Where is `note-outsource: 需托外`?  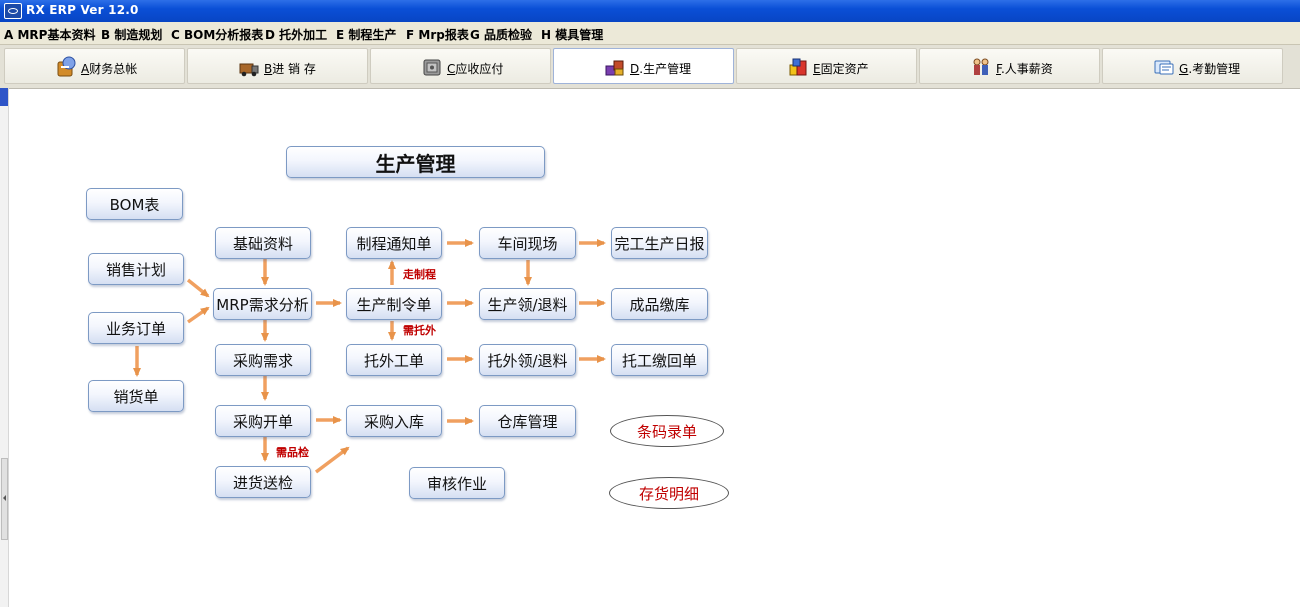
note-outsource: 需托外 is located at coordinates (419, 330).